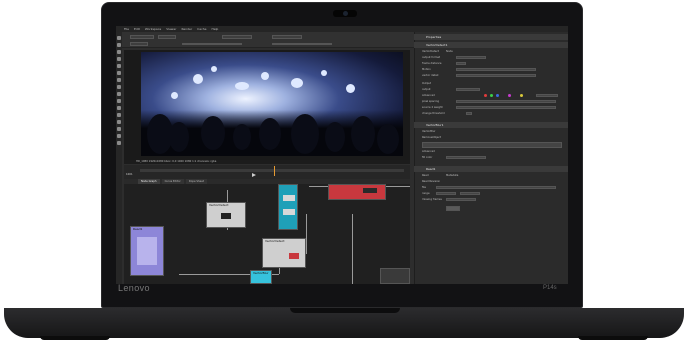 The height and width of the screenshot is (348, 688). I want to click on metadata-tool-icon, so click(119, 115).